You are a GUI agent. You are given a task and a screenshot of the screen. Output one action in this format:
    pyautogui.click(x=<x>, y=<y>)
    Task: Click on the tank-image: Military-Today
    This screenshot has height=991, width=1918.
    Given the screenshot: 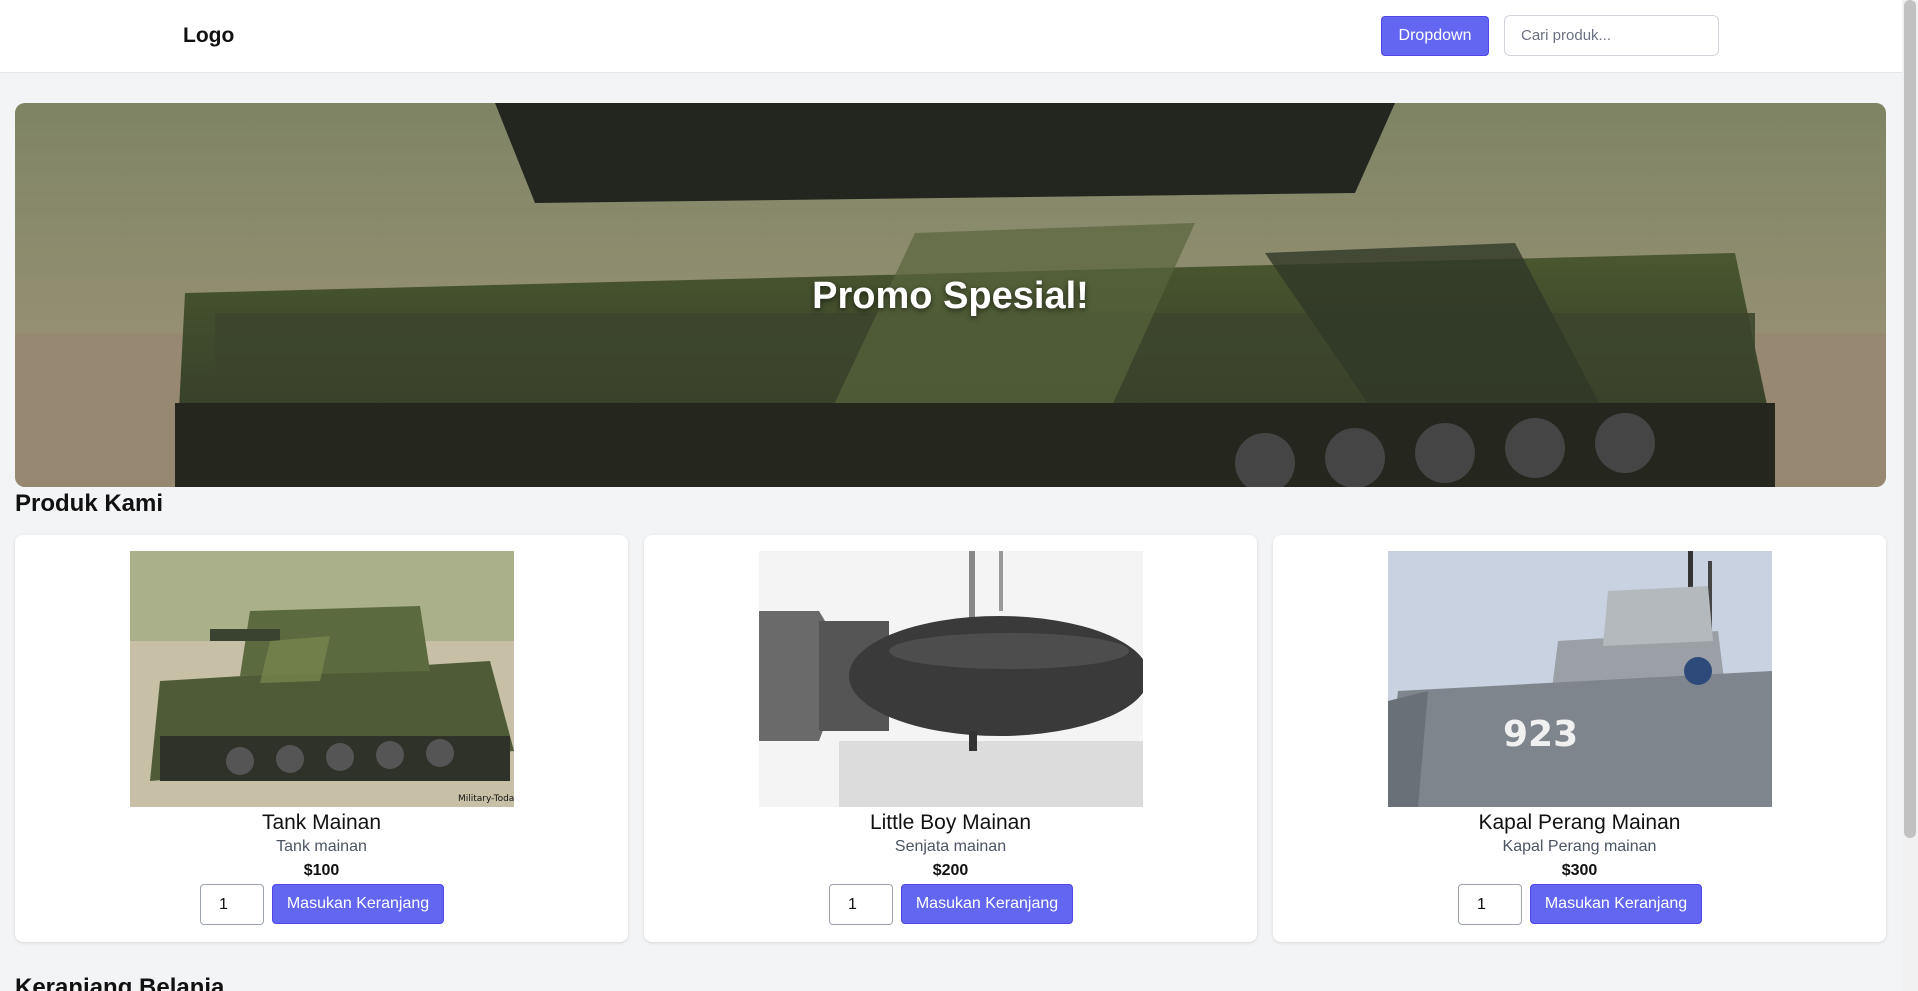 What is the action you would take?
    pyautogui.click(x=322, y=679)
    